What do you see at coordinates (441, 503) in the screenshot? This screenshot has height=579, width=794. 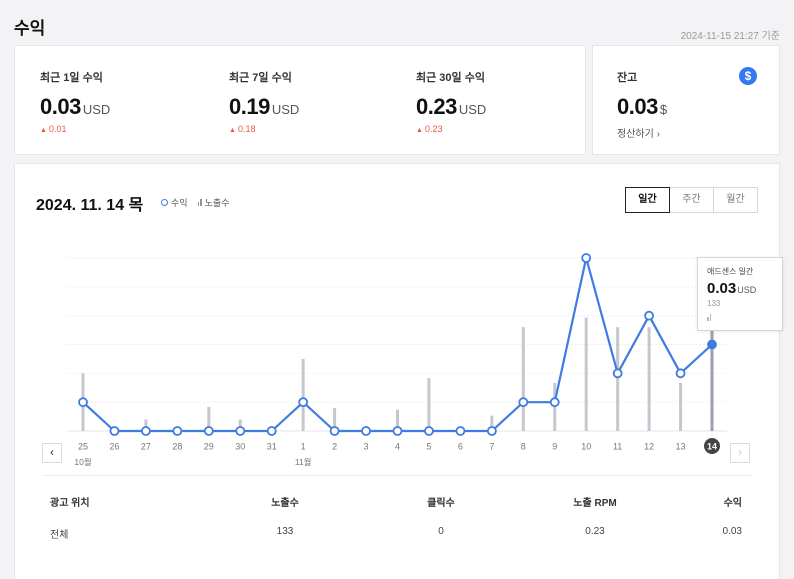 I see `table-header-cell: 클릭수` at bounding box center [441, 503].